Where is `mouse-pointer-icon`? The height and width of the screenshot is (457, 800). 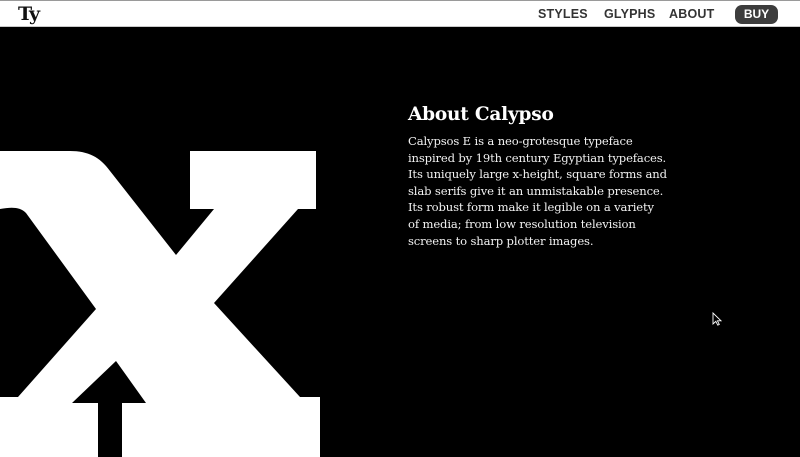 mouse-pointer-icon is located at coordinates (717, 319).